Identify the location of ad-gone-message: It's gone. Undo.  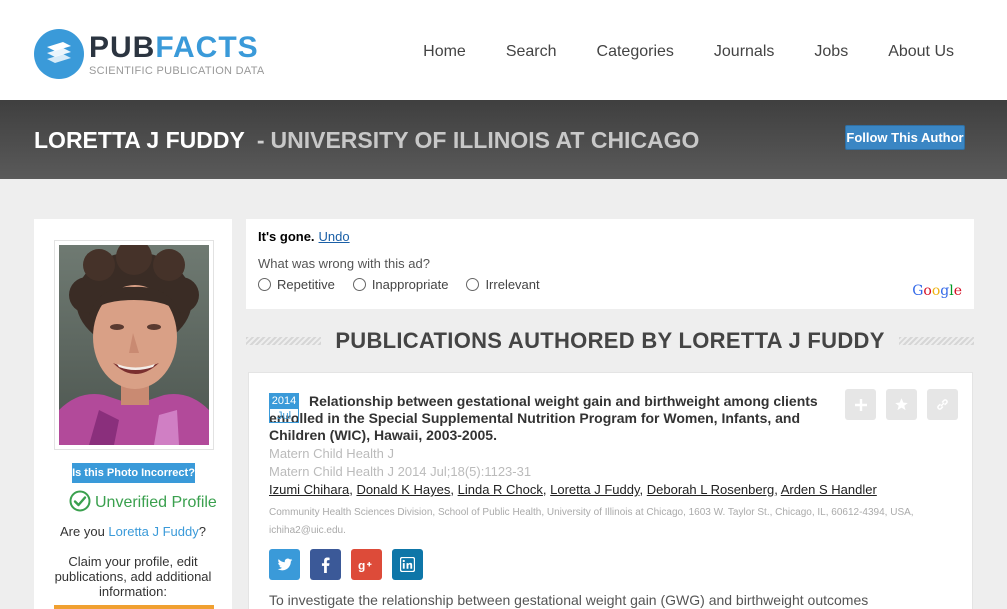
(304, 236).